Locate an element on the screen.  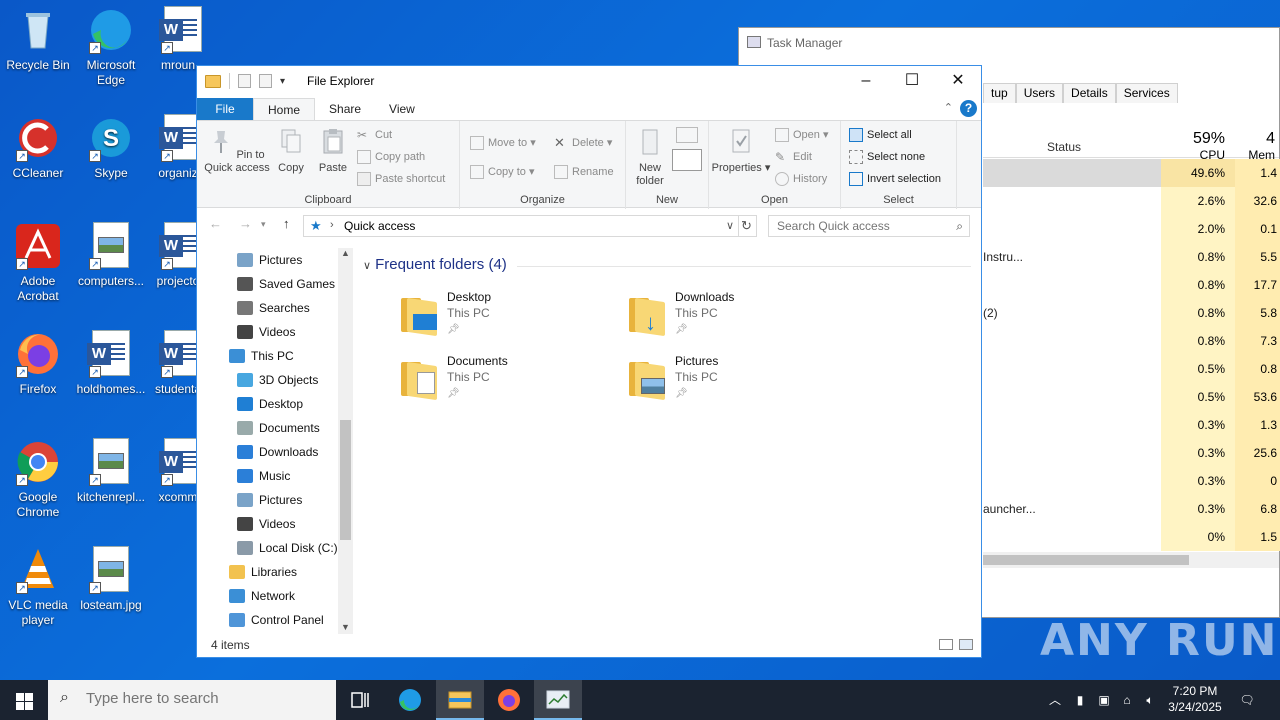
nav-item: Control Panel is located at coordinates (276, 620).